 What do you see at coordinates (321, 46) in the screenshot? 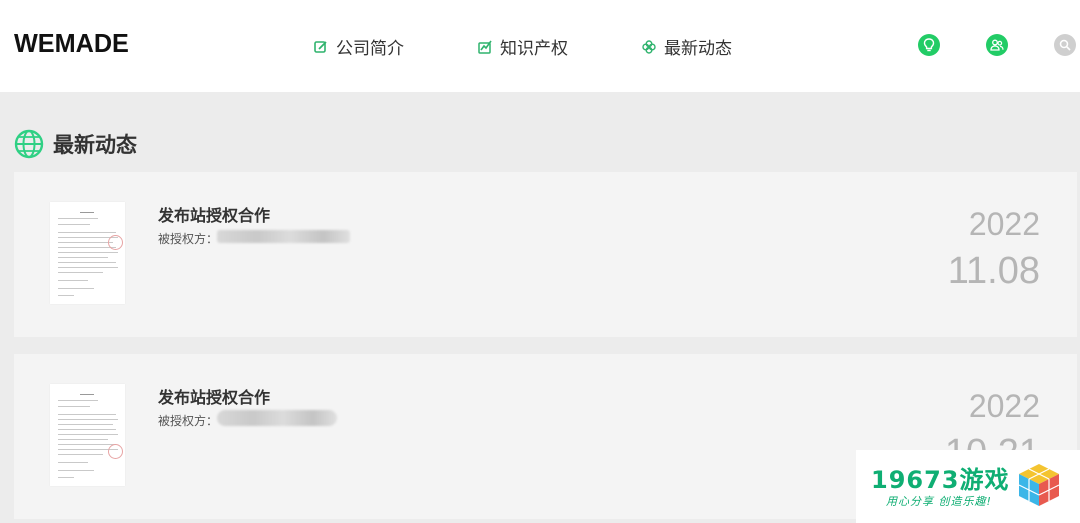
I see `edit-icon` at bounding box center [321, 46].